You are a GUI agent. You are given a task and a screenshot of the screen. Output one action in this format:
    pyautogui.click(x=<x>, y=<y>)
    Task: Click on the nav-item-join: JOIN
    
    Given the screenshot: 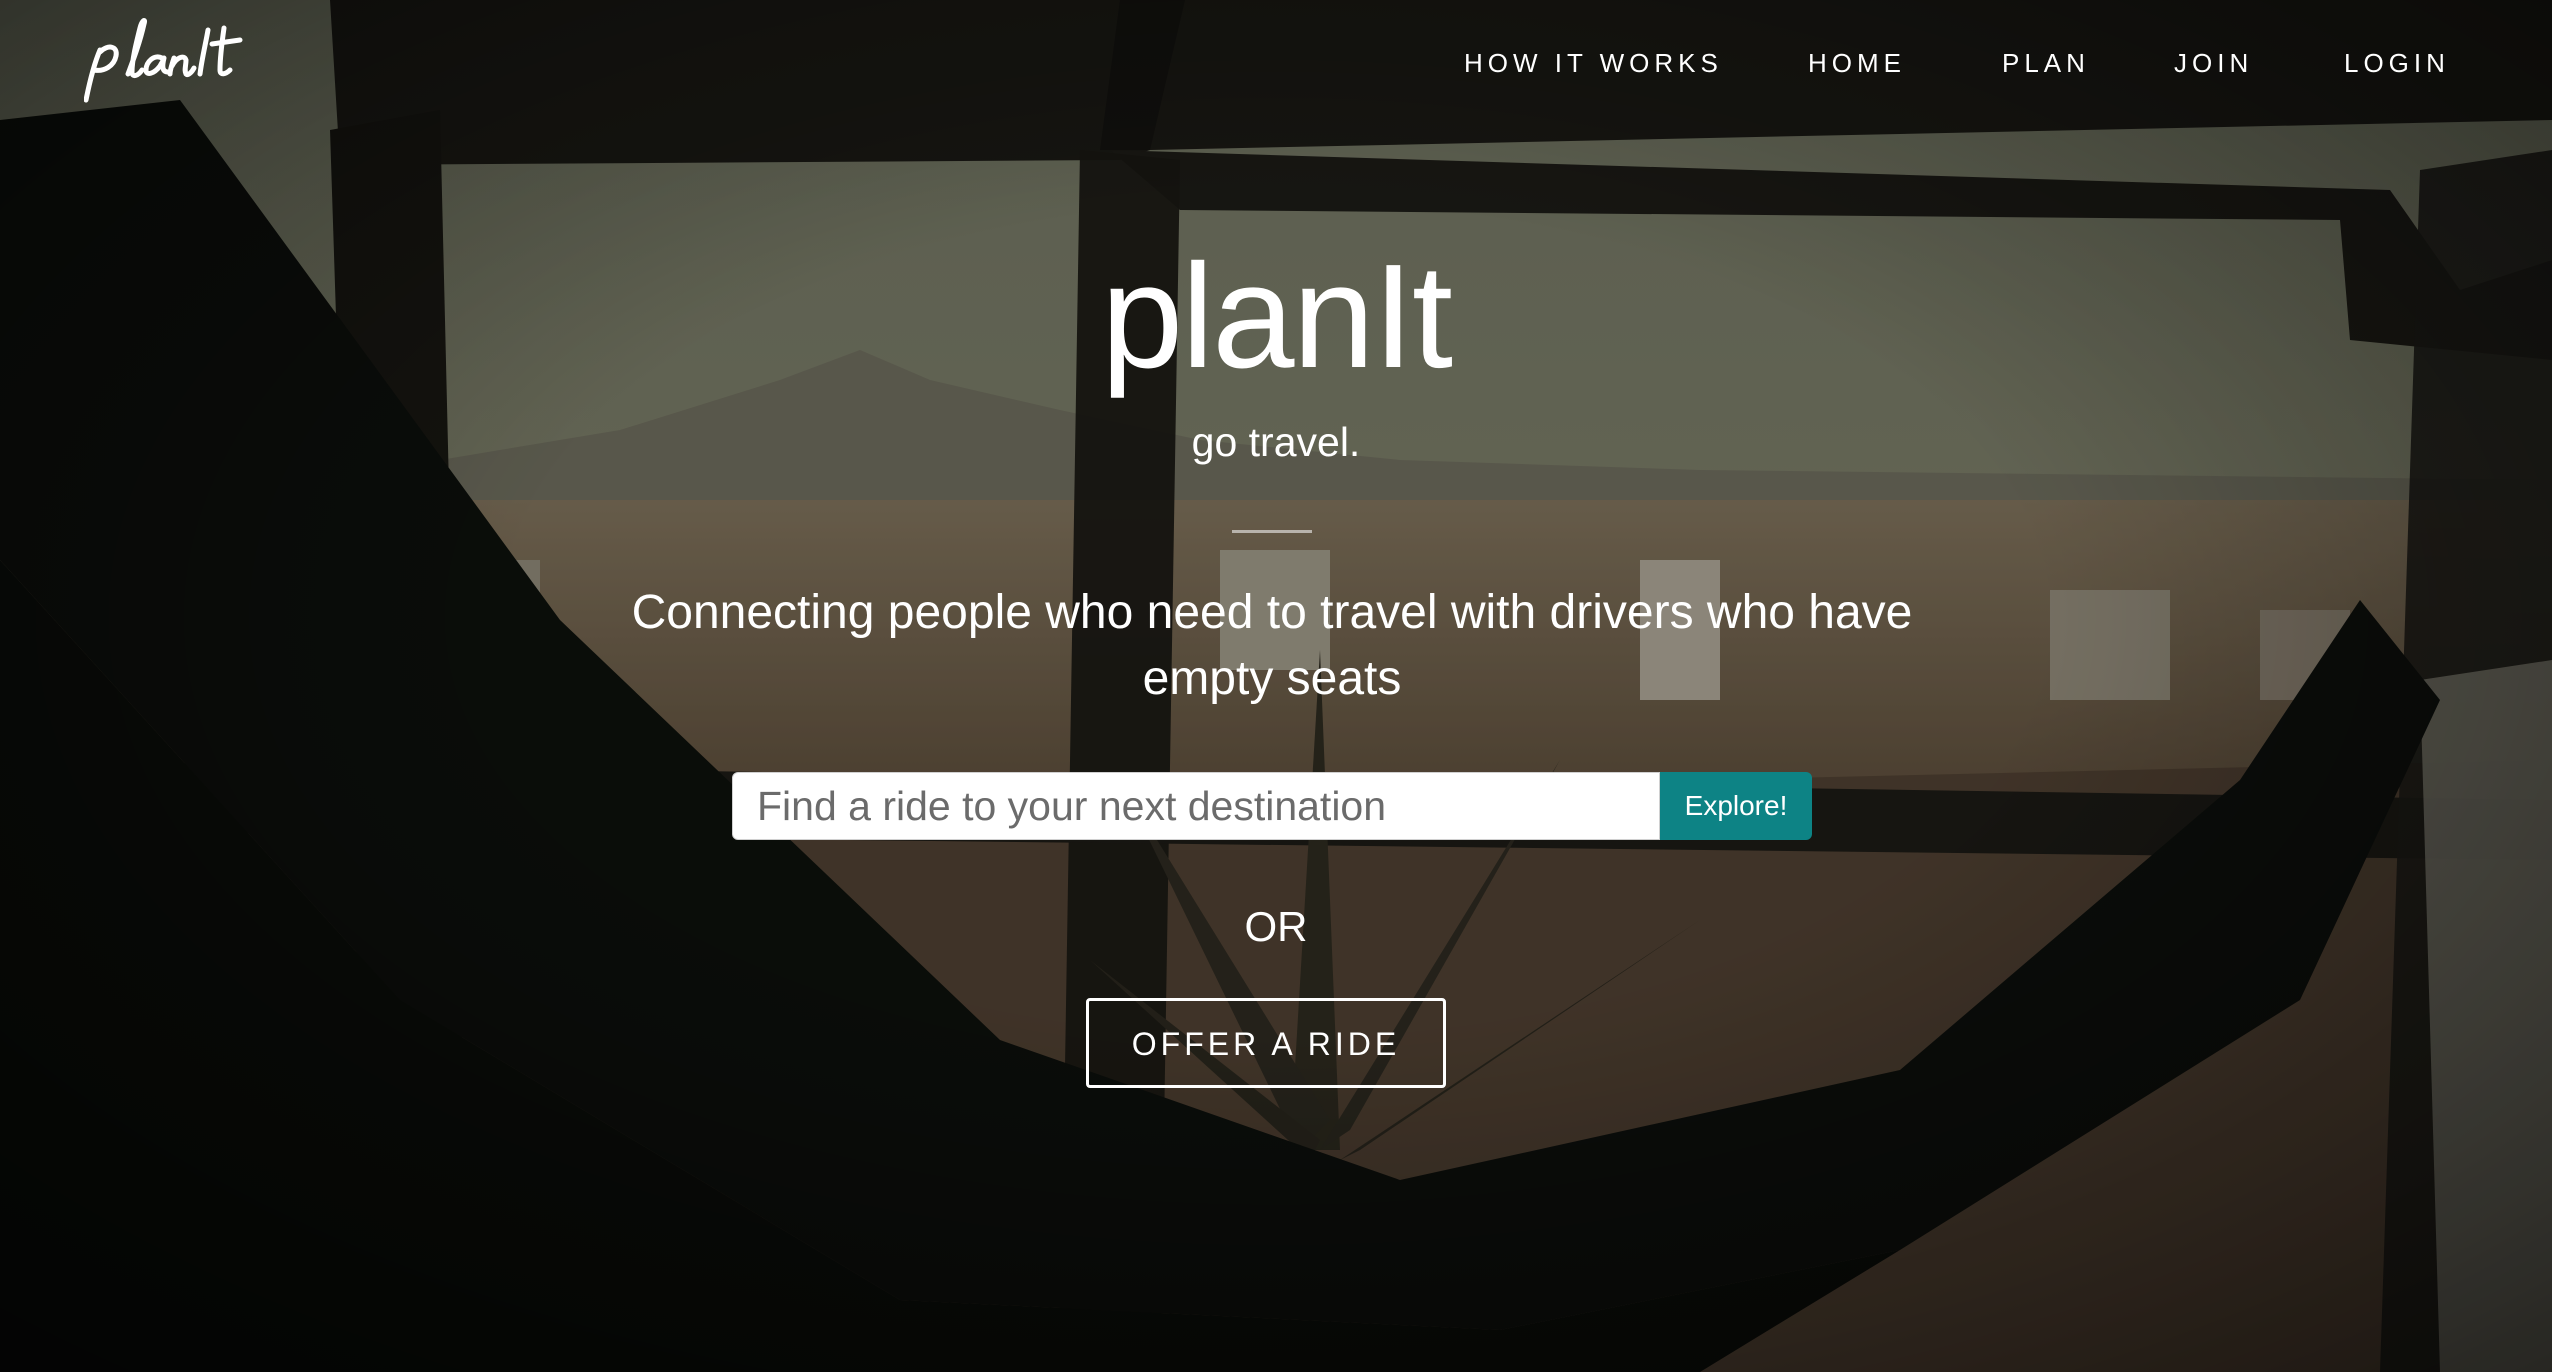 What is the action you would take?
    pyautogui.click(x=2213, y=63)
    